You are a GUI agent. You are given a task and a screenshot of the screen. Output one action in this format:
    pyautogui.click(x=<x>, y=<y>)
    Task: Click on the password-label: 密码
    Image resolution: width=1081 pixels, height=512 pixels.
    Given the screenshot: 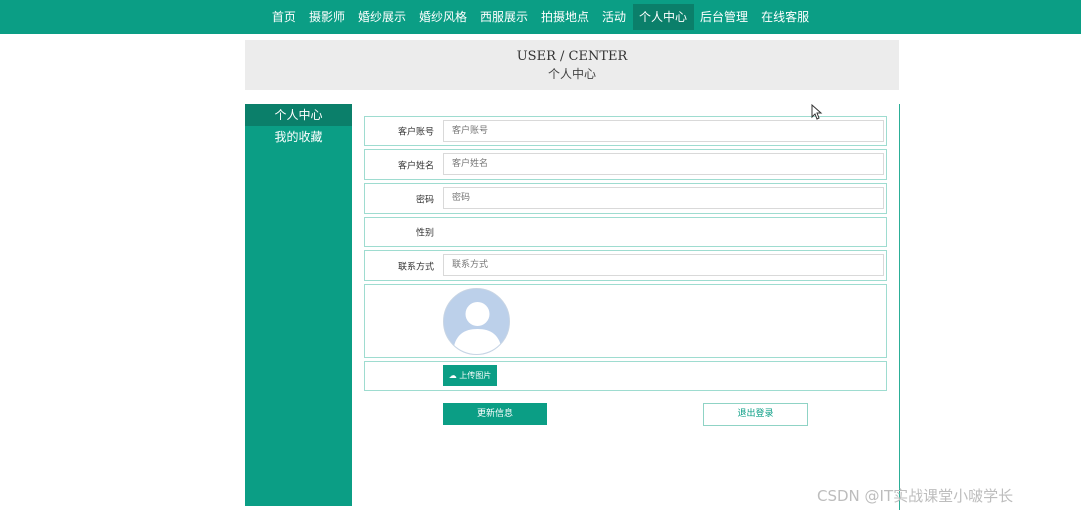 What is the action you would take?
    pyautogui.click(x=424, y=200)
    